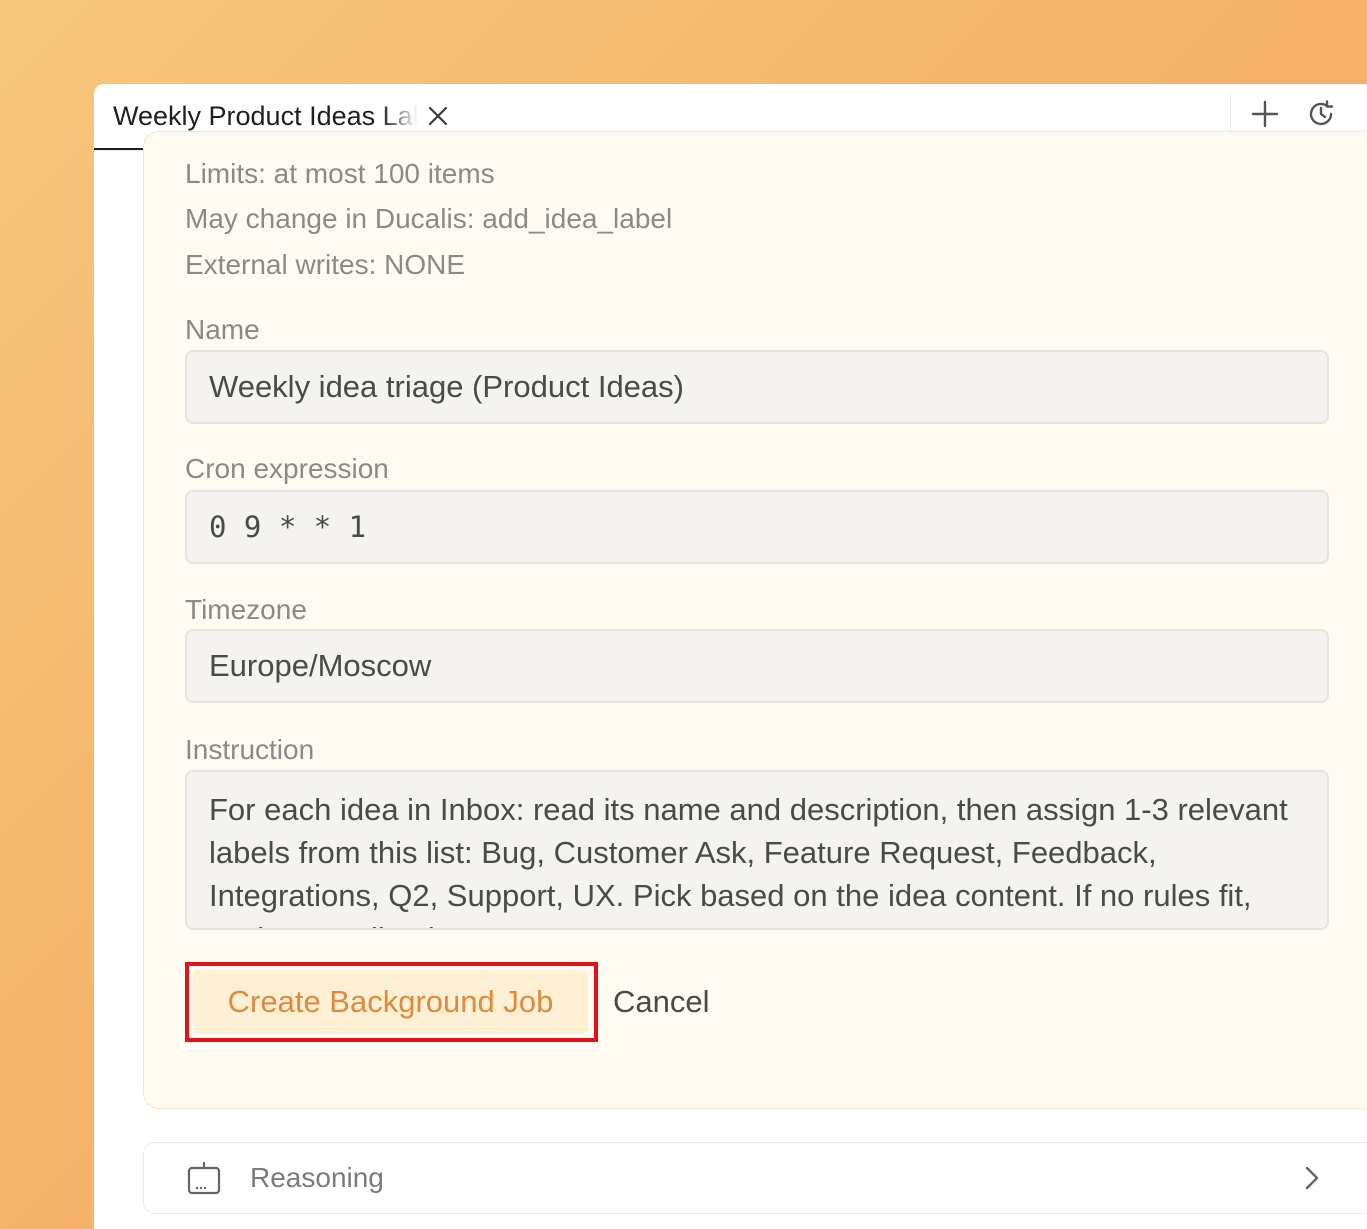 The height and width of the screenshot is (1229, 1367). What do you see at coordinates (340, 173) in the screenshot?
I see `limits-text: Limits: at most 100 items` at bounding box center [340, 173].